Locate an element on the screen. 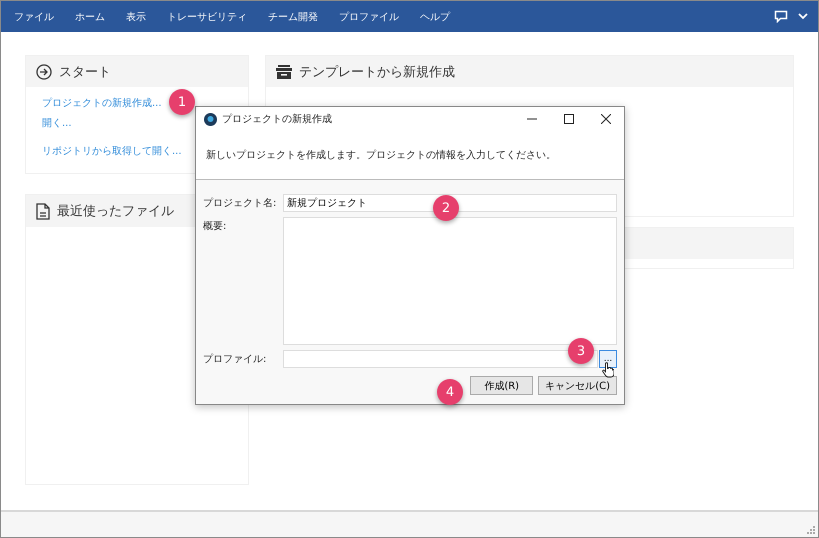  field-label: プロジェクト名: is located at coordinates (240, 203).